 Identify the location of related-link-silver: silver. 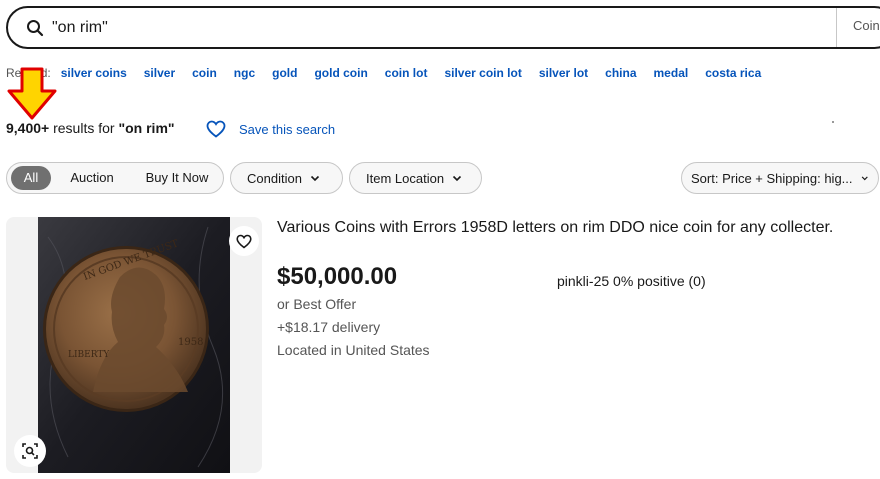
(159, 73).